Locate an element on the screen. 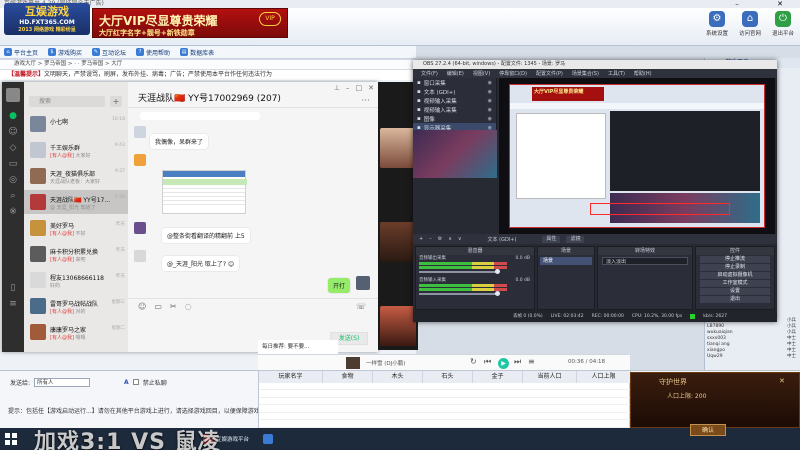 Image resolution: width=800 pixels, height=450 pixels. column-header: 食物 is located at coordinates (348, 377).